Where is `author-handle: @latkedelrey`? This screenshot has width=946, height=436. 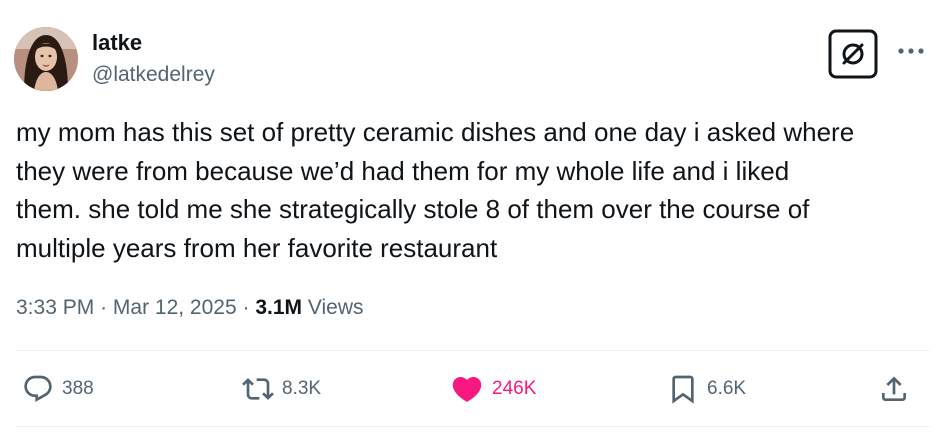 author-handle: @latkedelrey is located at coordinates (153, 75).